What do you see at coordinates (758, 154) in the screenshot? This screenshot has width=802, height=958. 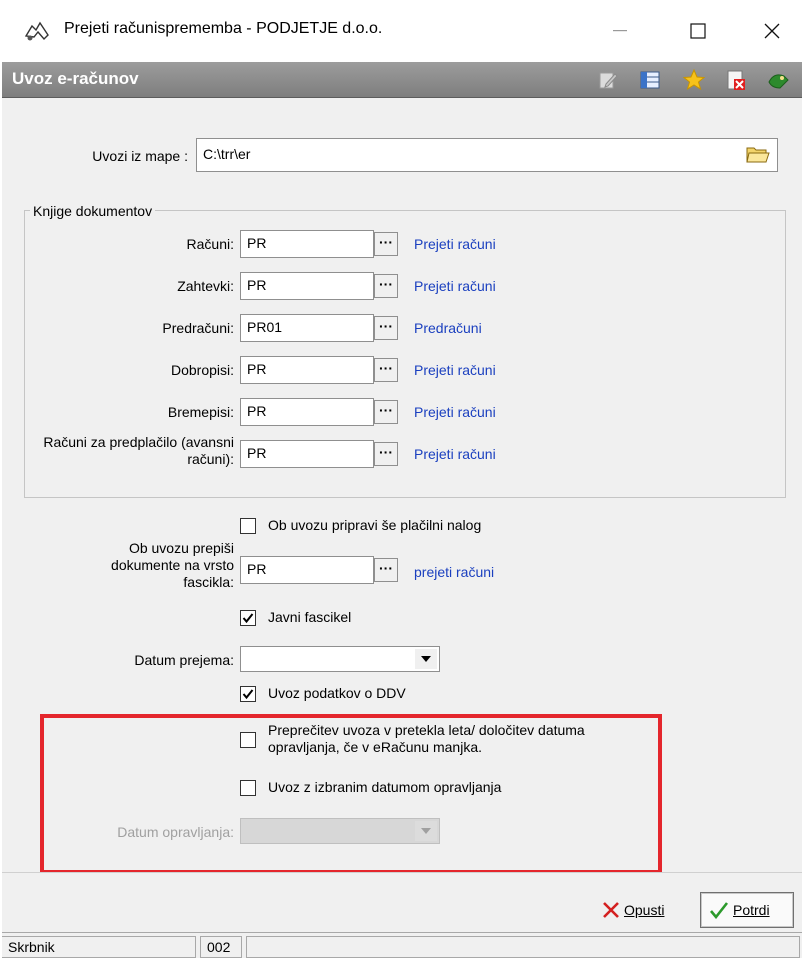 I see `folder-open-icon` at bounding box center [758, 154].